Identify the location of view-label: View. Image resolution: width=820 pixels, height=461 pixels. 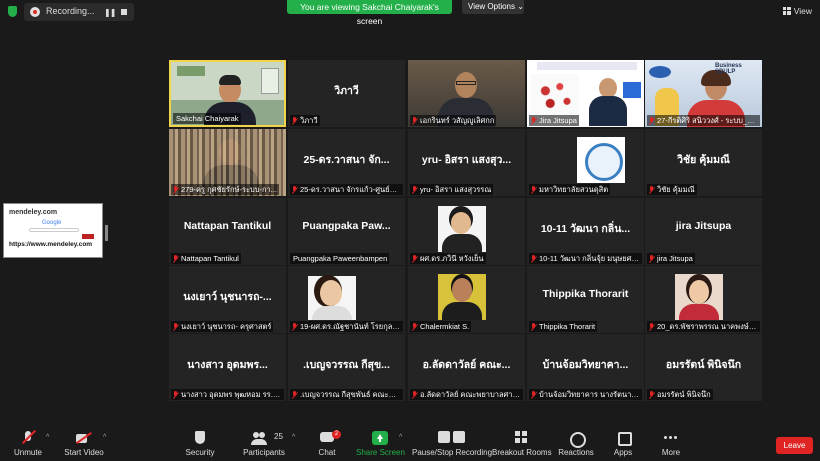
(802, 11).